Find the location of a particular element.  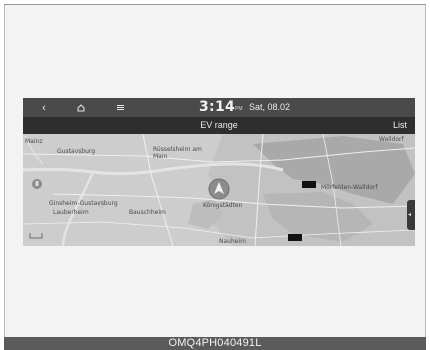

home-button is located at coordinates (81, 107).